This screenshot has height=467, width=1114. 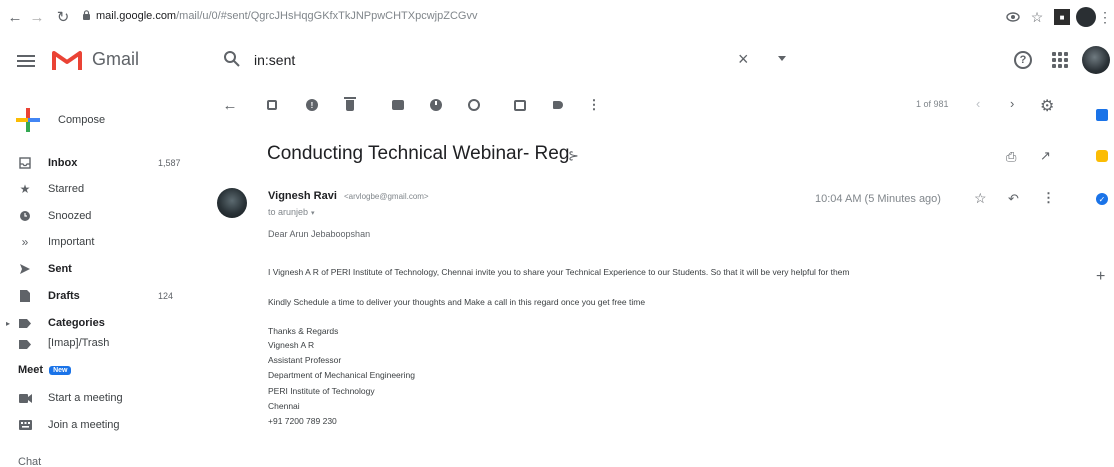 What do you see at coordinates (436, 105) in the screenshot?
I see `snooze-icon` at bounding box center [436, 105].